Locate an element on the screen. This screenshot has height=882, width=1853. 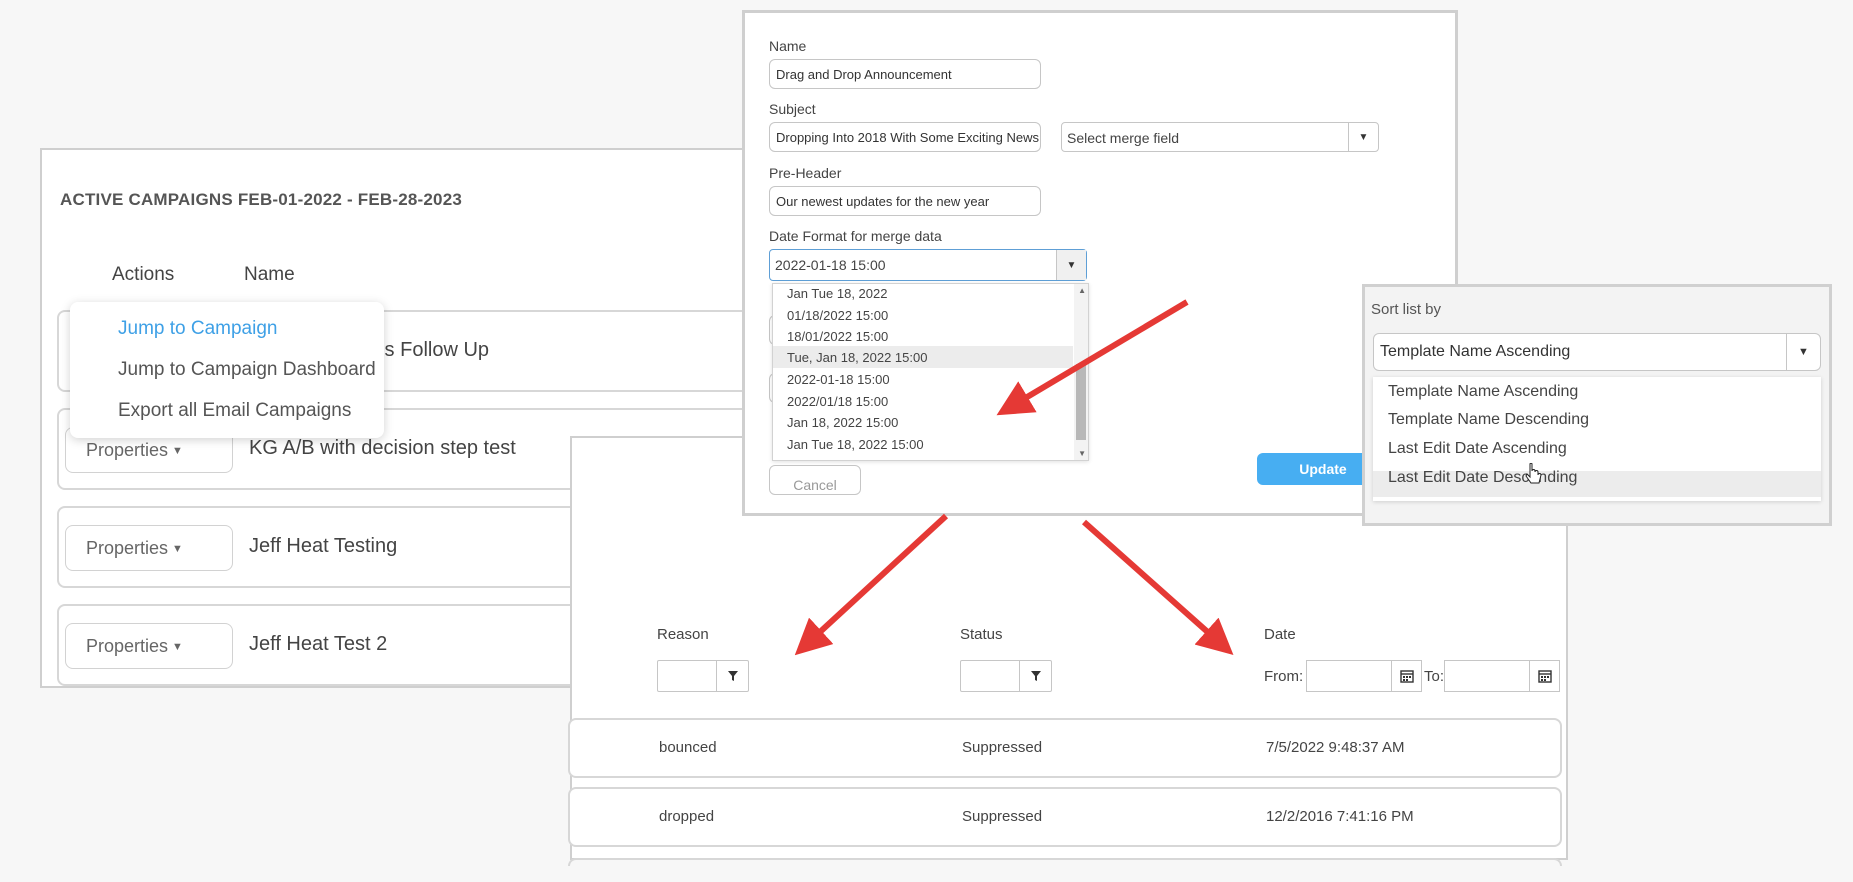
date-from-label: From: is located at coordinates (1284, 676).